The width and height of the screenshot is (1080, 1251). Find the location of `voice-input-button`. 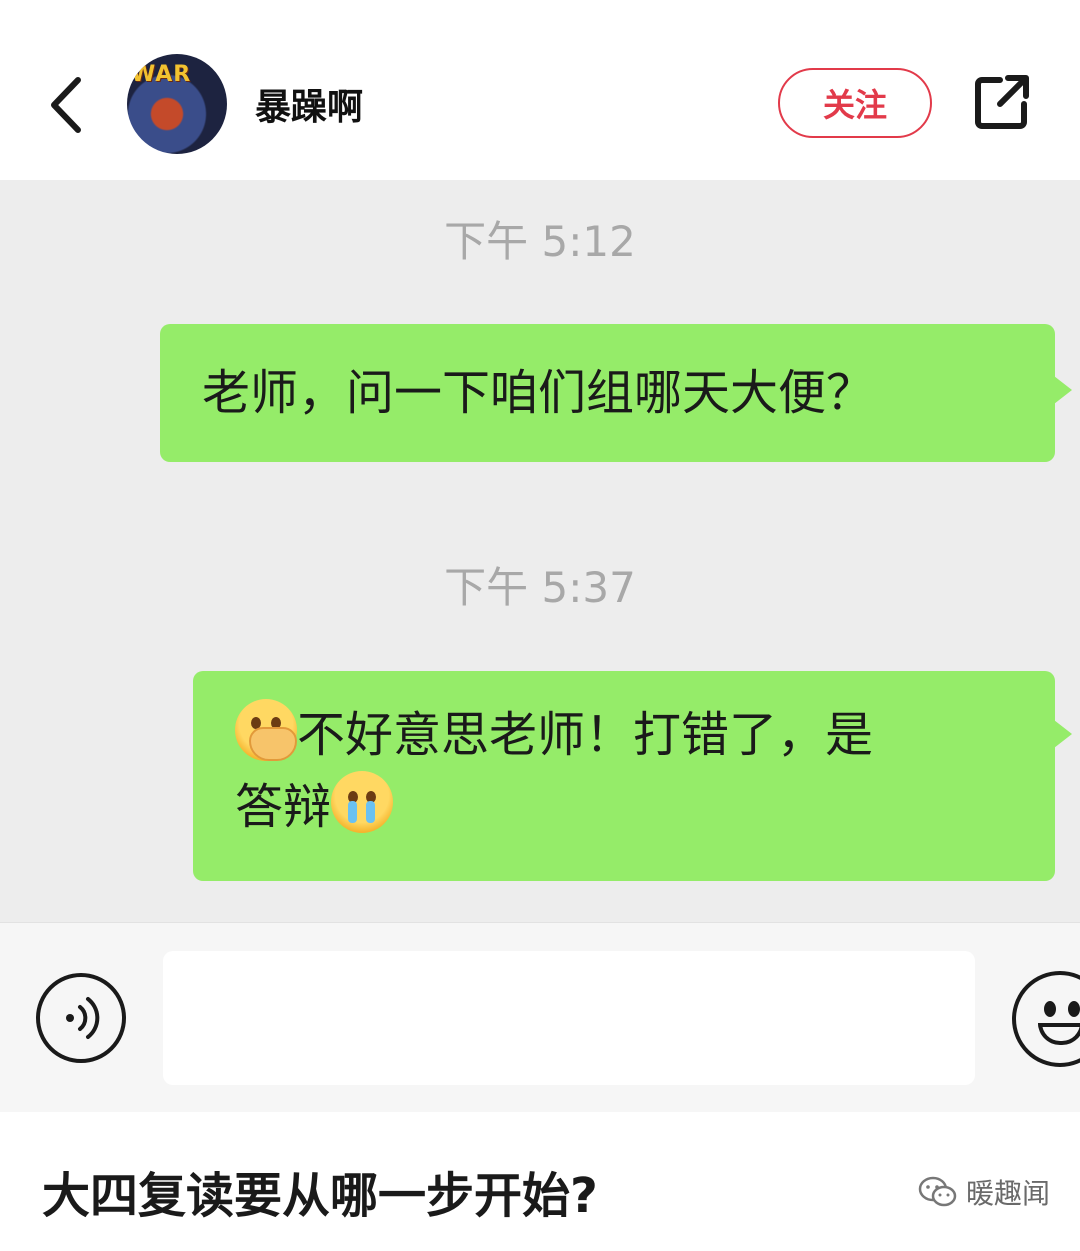

voice-input-button is located at coordinates (81, 1018).